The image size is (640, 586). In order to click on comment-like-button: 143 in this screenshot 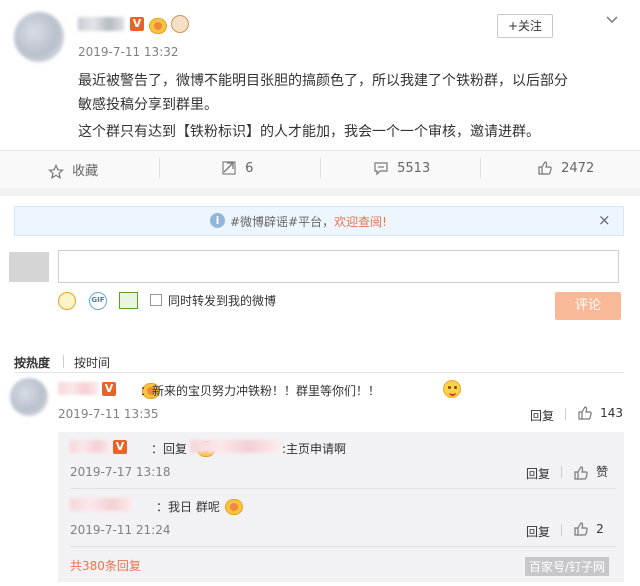, I will do `click(600, 413)`.